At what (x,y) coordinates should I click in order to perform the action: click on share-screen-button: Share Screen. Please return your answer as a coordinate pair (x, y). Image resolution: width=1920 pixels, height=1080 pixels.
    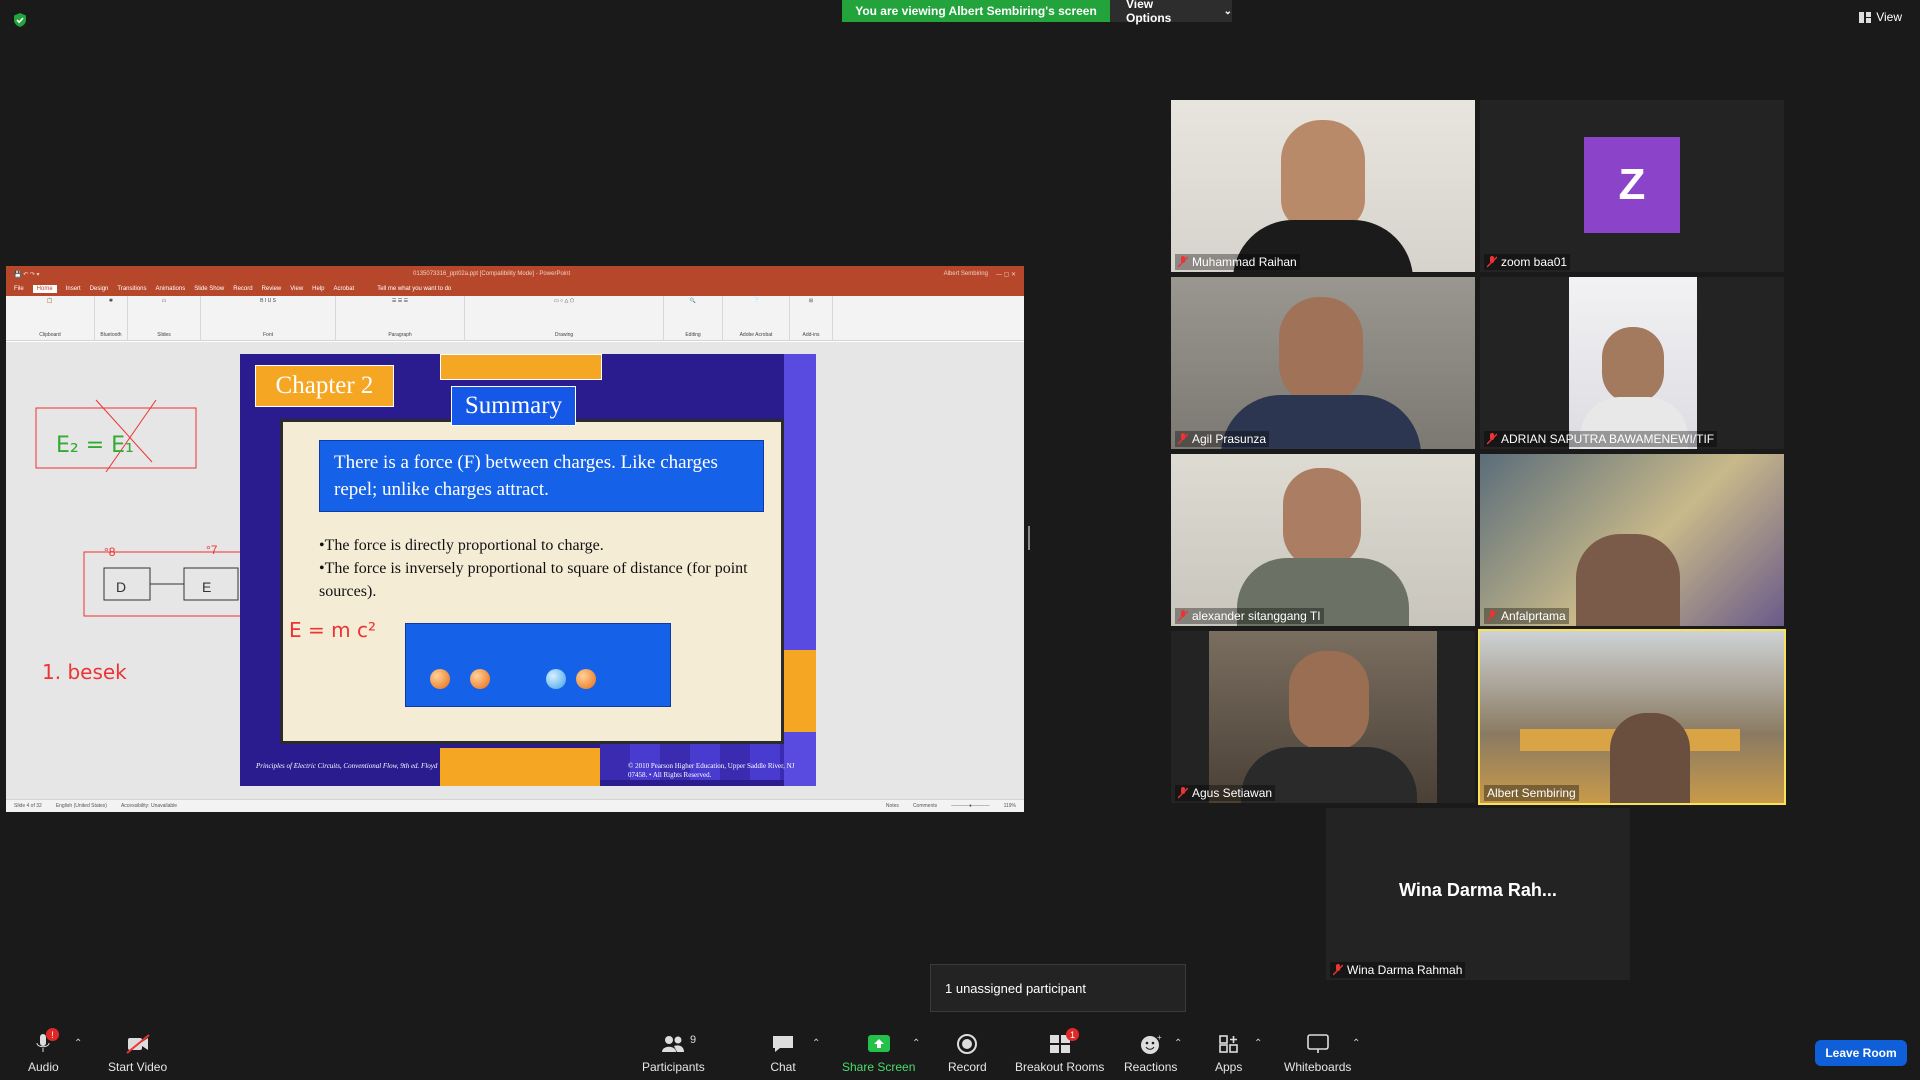
    Looking at the image, I should click on (878, 1053).